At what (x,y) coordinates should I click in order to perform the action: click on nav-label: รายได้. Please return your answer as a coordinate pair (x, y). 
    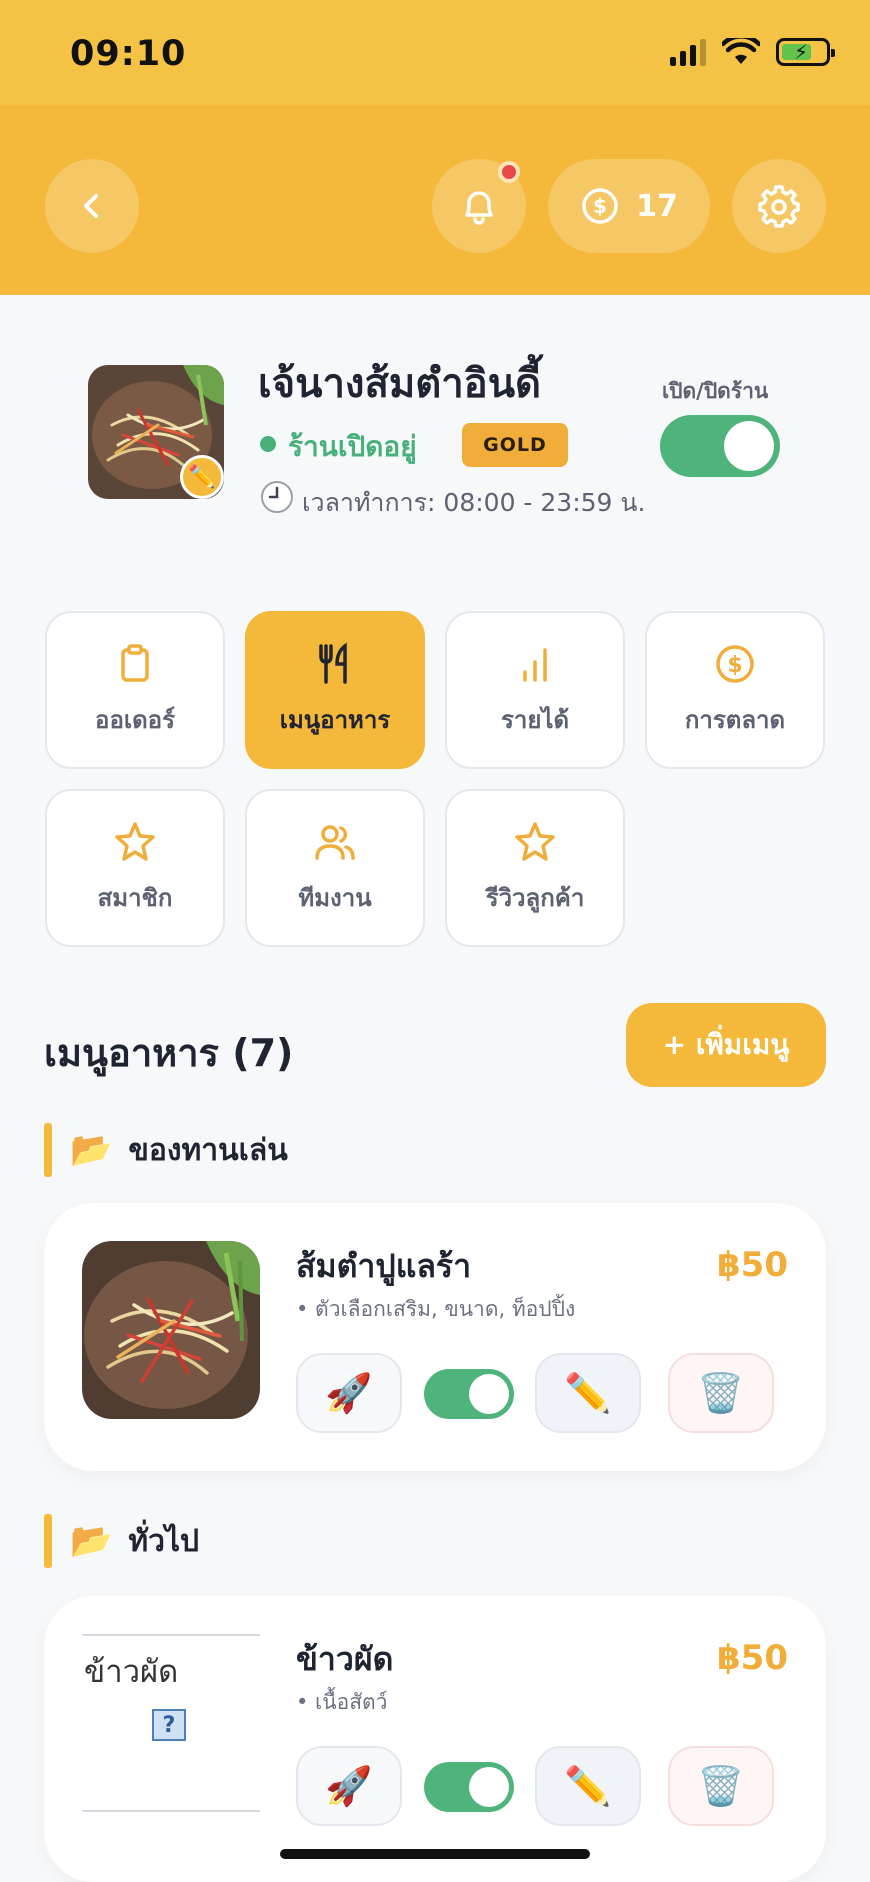
    Looking at the image, I should click on (535, 719).